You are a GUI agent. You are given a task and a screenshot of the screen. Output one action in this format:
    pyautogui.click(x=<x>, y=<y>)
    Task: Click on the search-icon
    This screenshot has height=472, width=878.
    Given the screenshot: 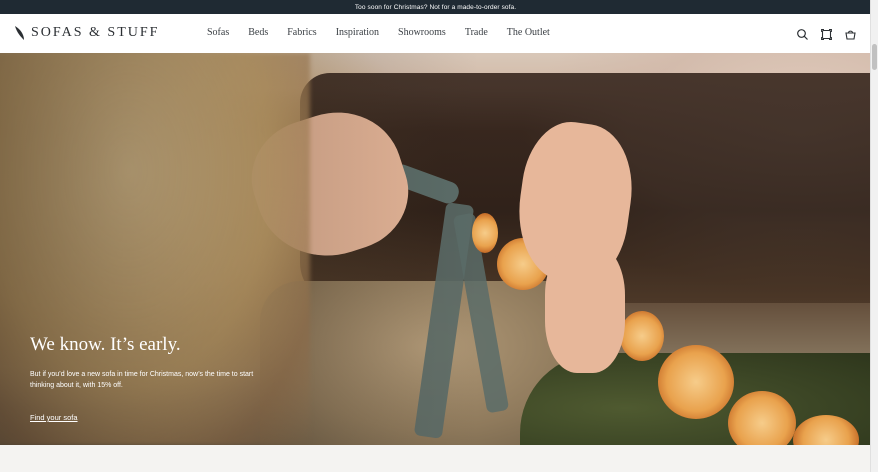 What is the action you would take?
    pyautogui.click(x=802, y=34)
    